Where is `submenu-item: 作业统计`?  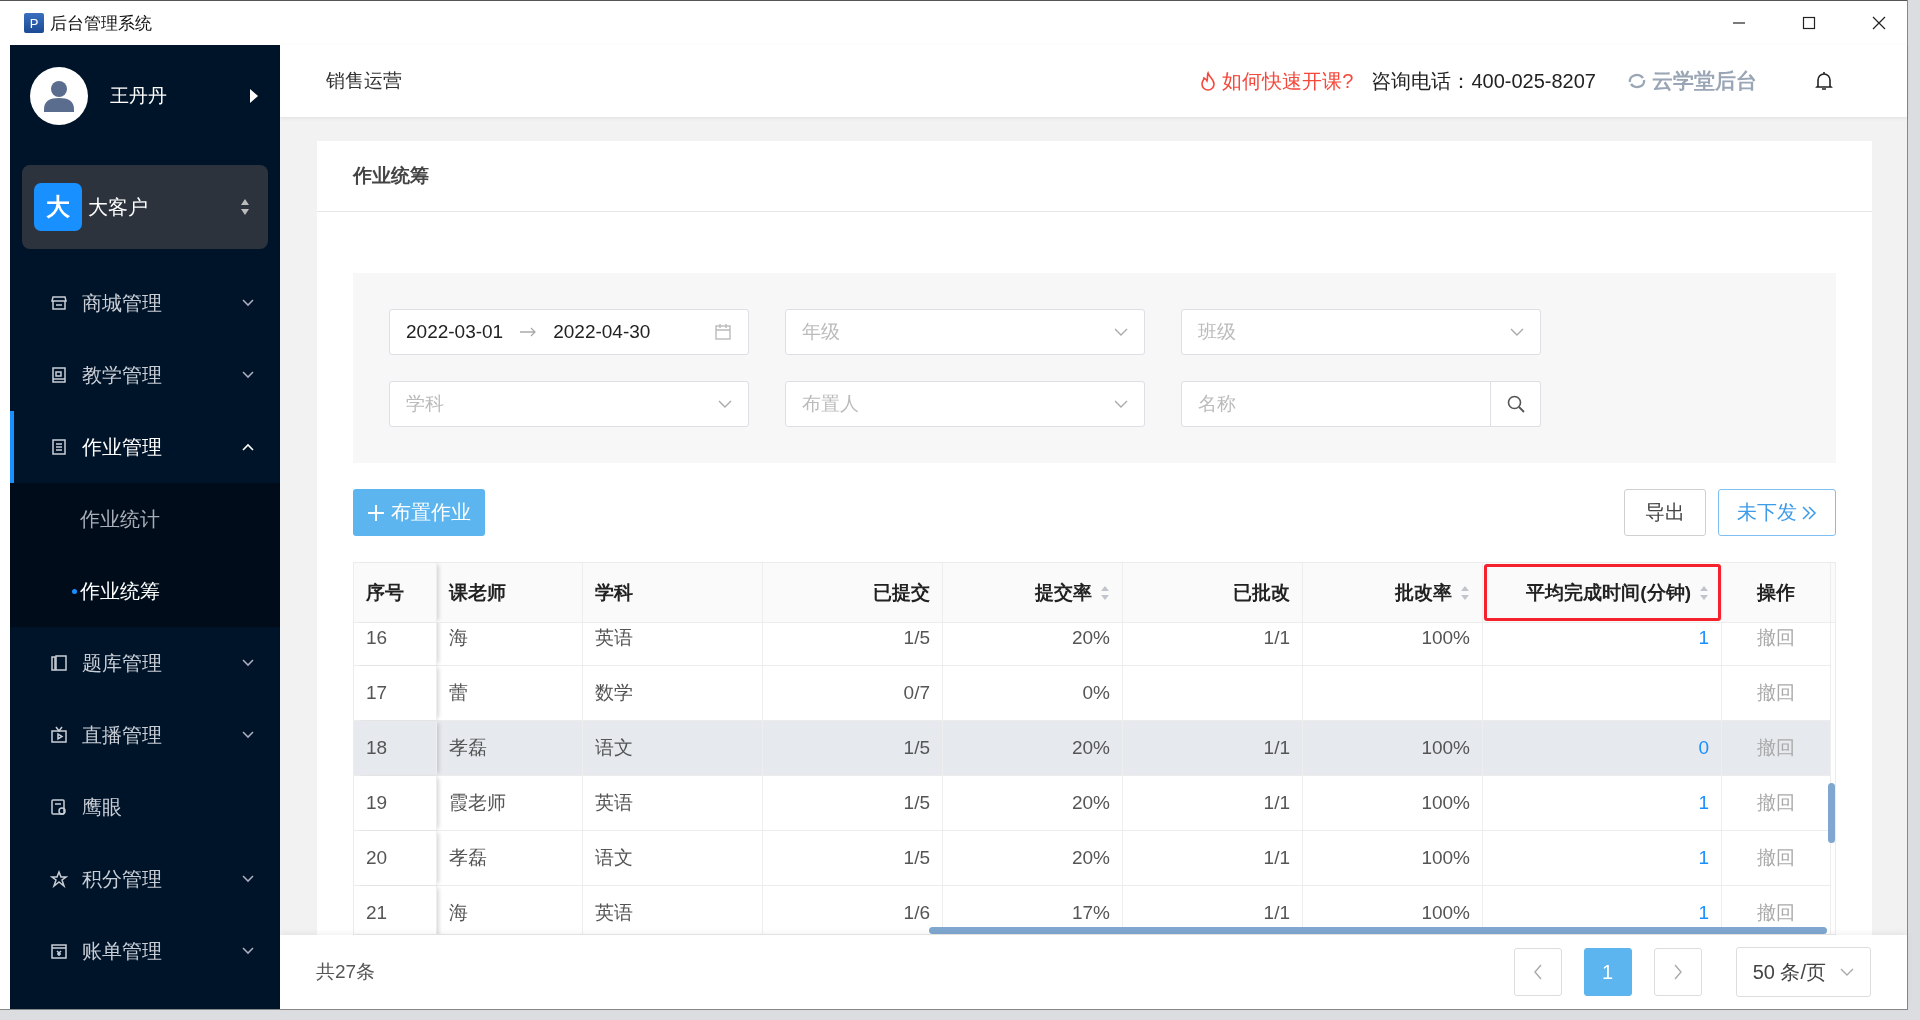 submenu-item: 作业统计 is located at coordinates (145, 519).